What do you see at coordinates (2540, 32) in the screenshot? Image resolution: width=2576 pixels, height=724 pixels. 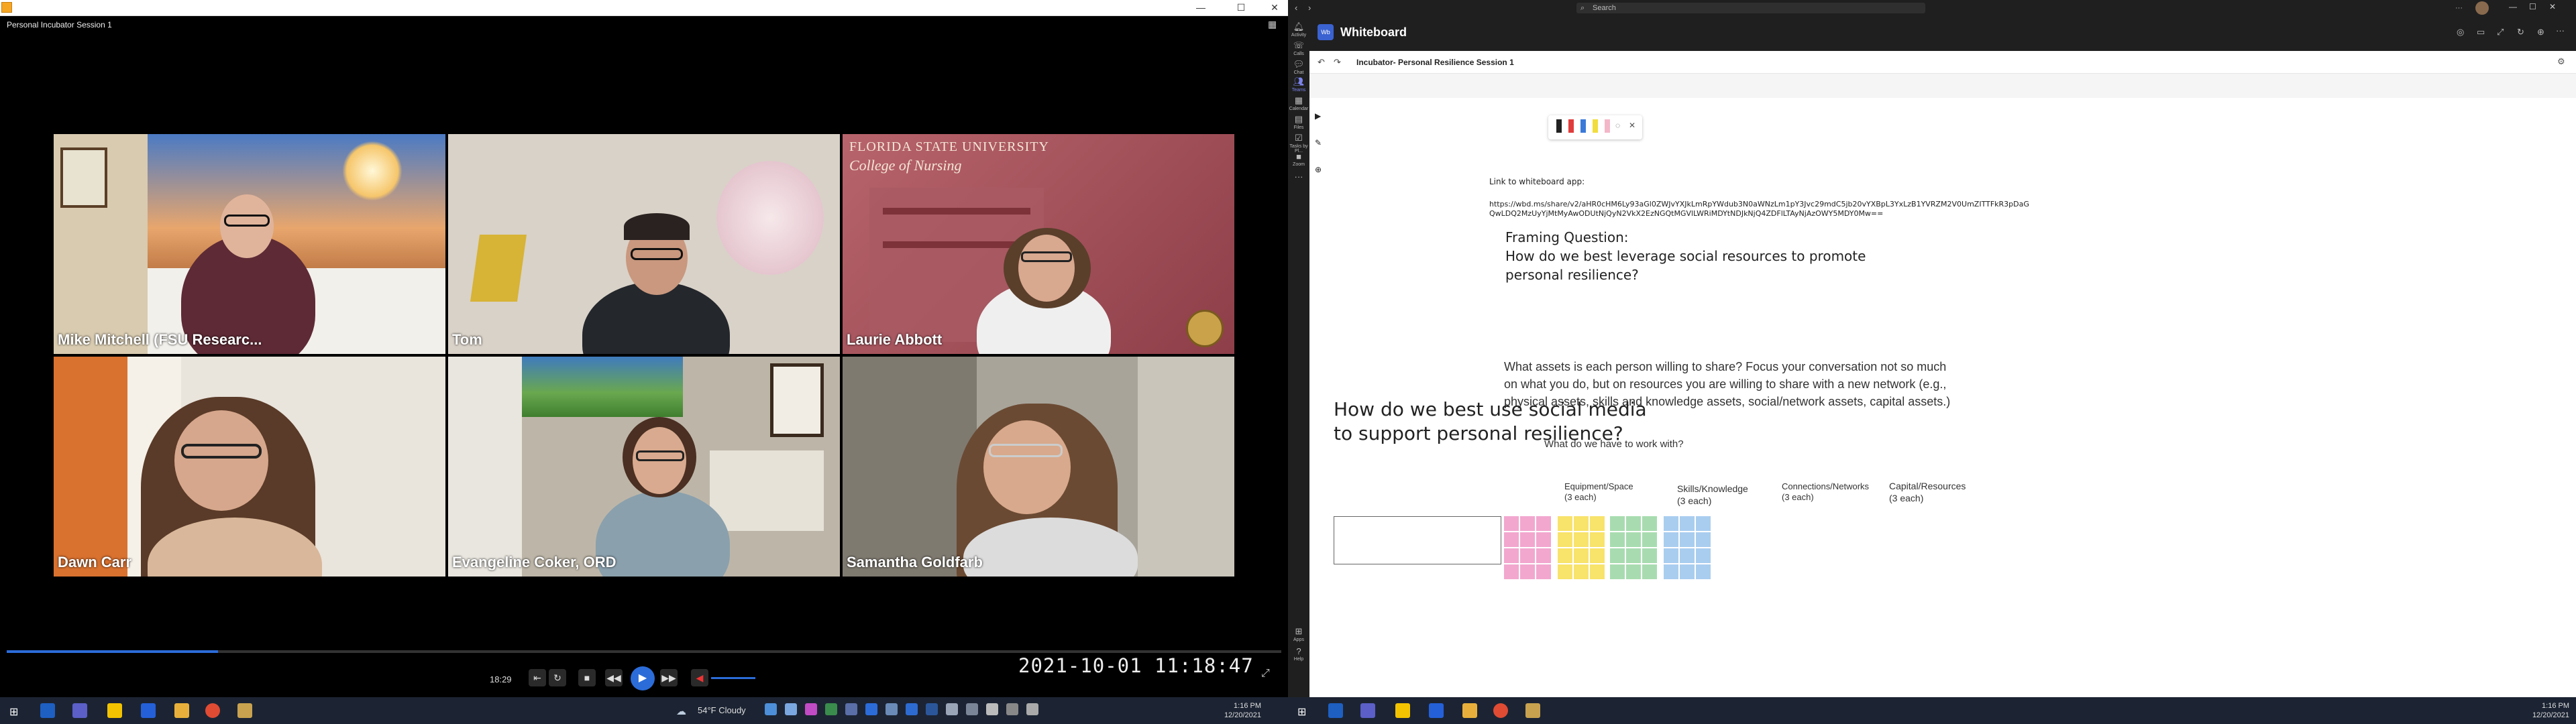 I see `globe-icon: ⊕` at bounding box center [2540, 32].